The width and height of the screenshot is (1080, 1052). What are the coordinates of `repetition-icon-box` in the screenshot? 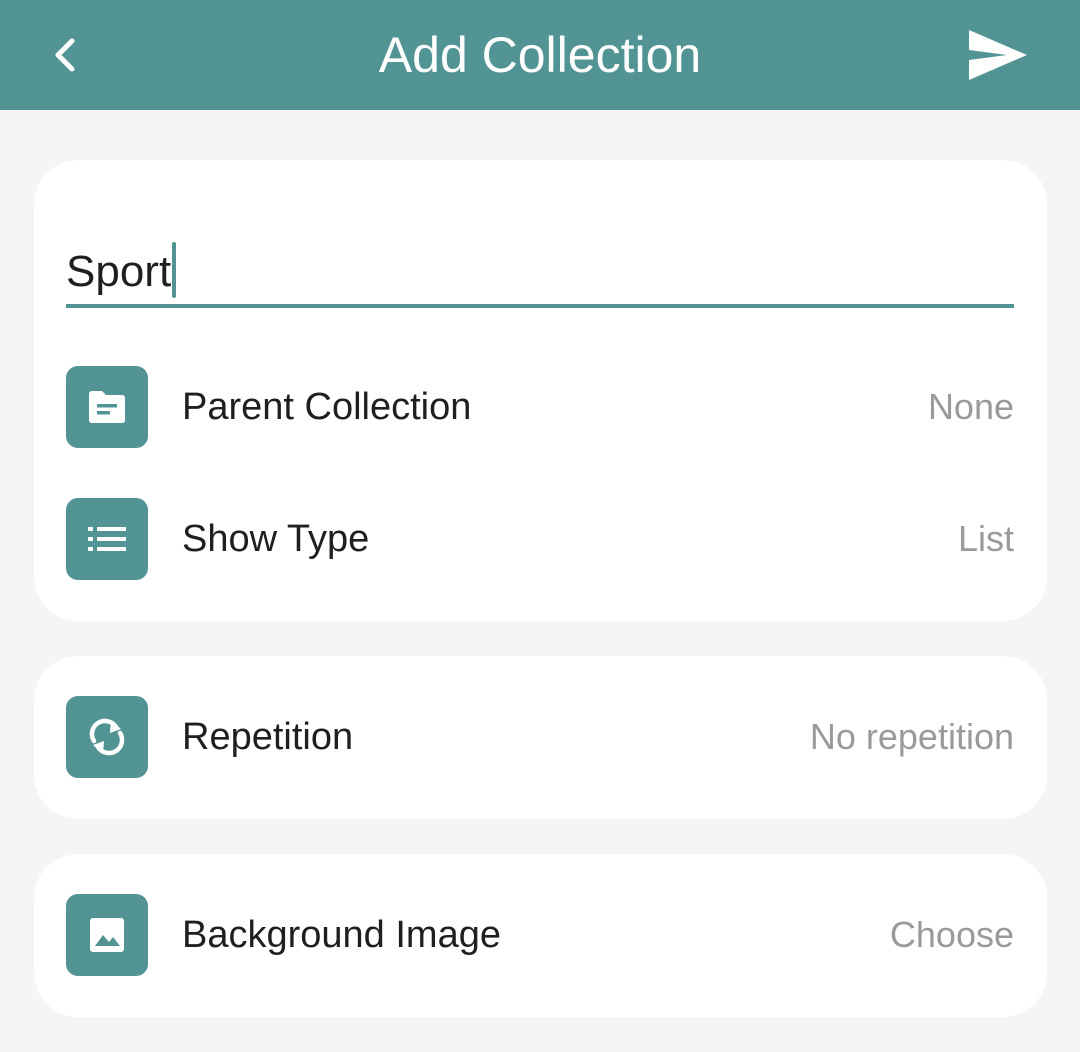 It's located at (107, 737).